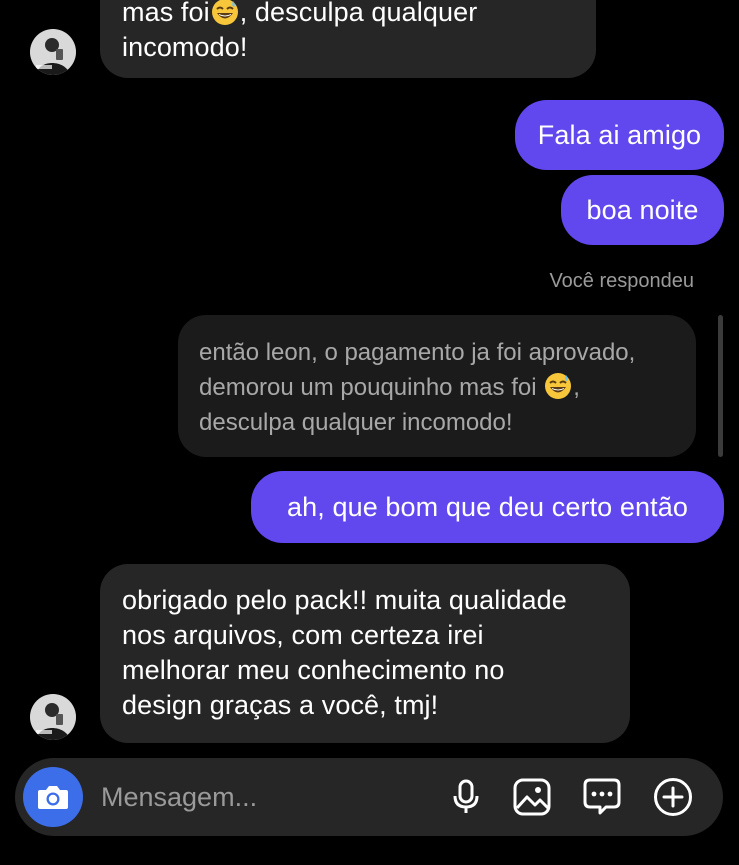  Describe the element at coordinates (303, 635) in the screenshot. I see `message-text: nos arquivos, com certeza irei` at that location.